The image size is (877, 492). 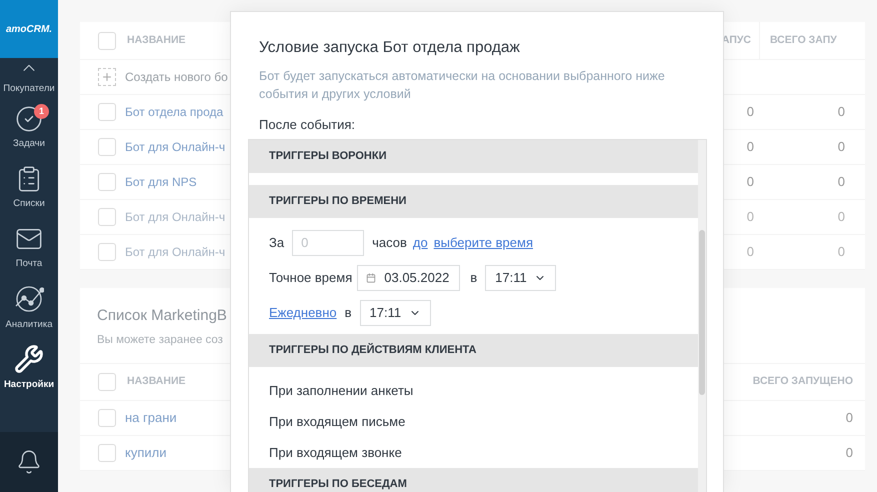 I want to click on trigger-option: При входящем звонке, so click(x=473, y=452).